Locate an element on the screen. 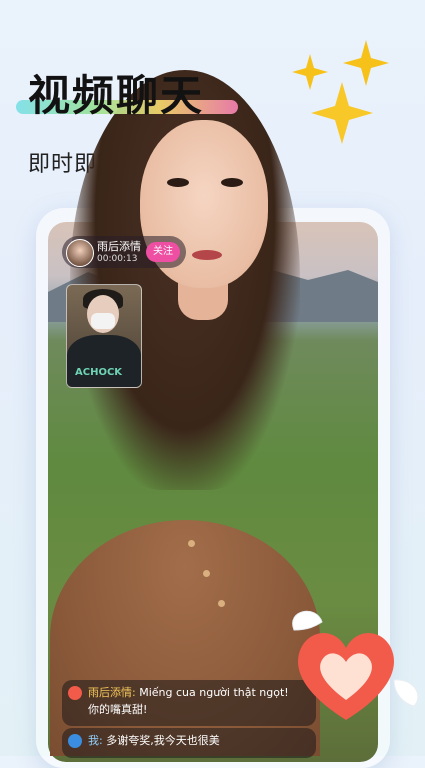  chat-text: 多谢夸奖,我今天也很美 is located at coordinates (163, 740).